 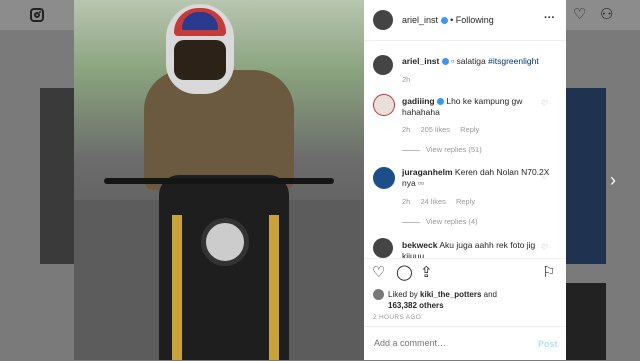 What do you see at coordinates (586, 321) in the screenshot?
I see `next-post-preview-lower` at bounding box center [586, 321].